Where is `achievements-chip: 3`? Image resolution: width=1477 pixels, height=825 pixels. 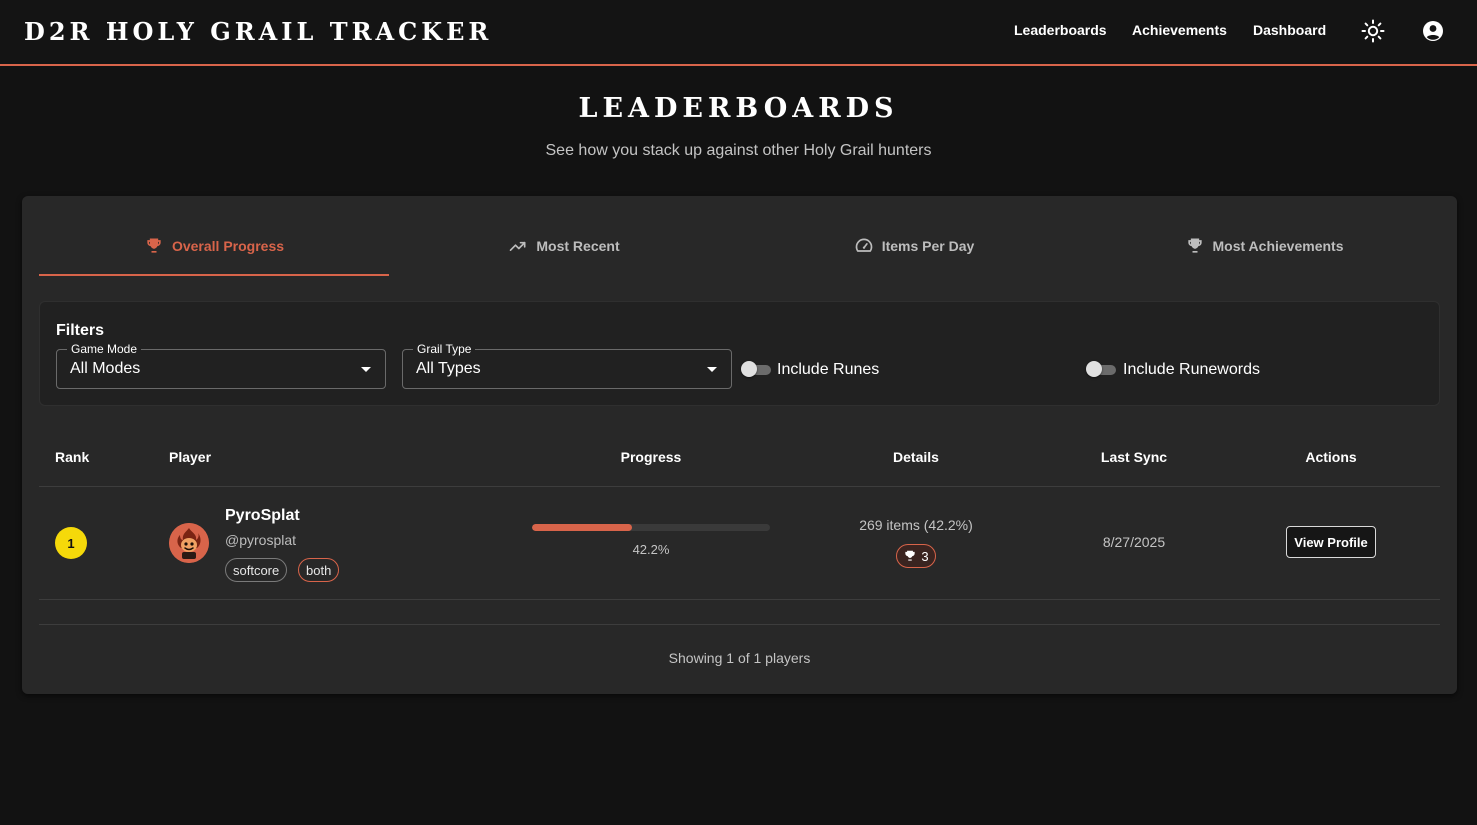 achievements-chip: 3 is located at coordinates (916, 556).